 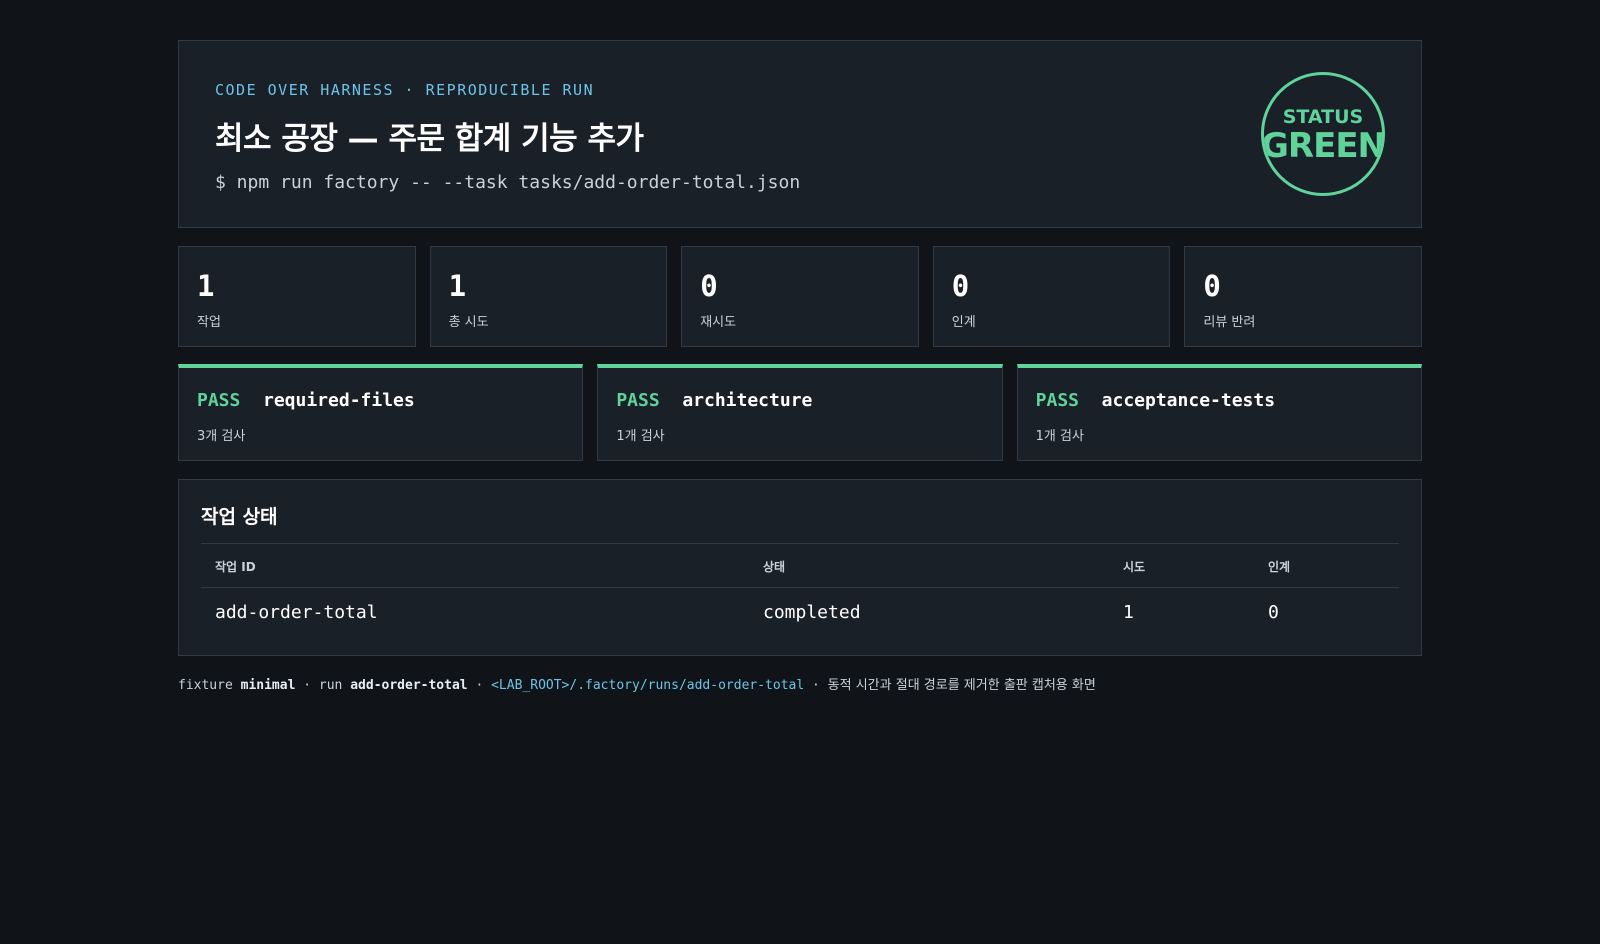 I want to click on status-badge: STATUS GREEN, so click(x=1323, y=134).